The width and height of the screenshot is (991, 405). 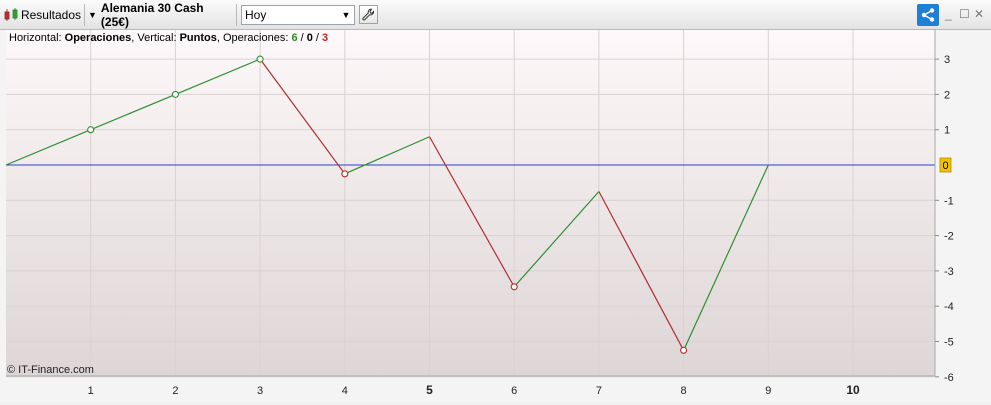 I want to click on y-tick-label: 3, so click(x=947, y=60).